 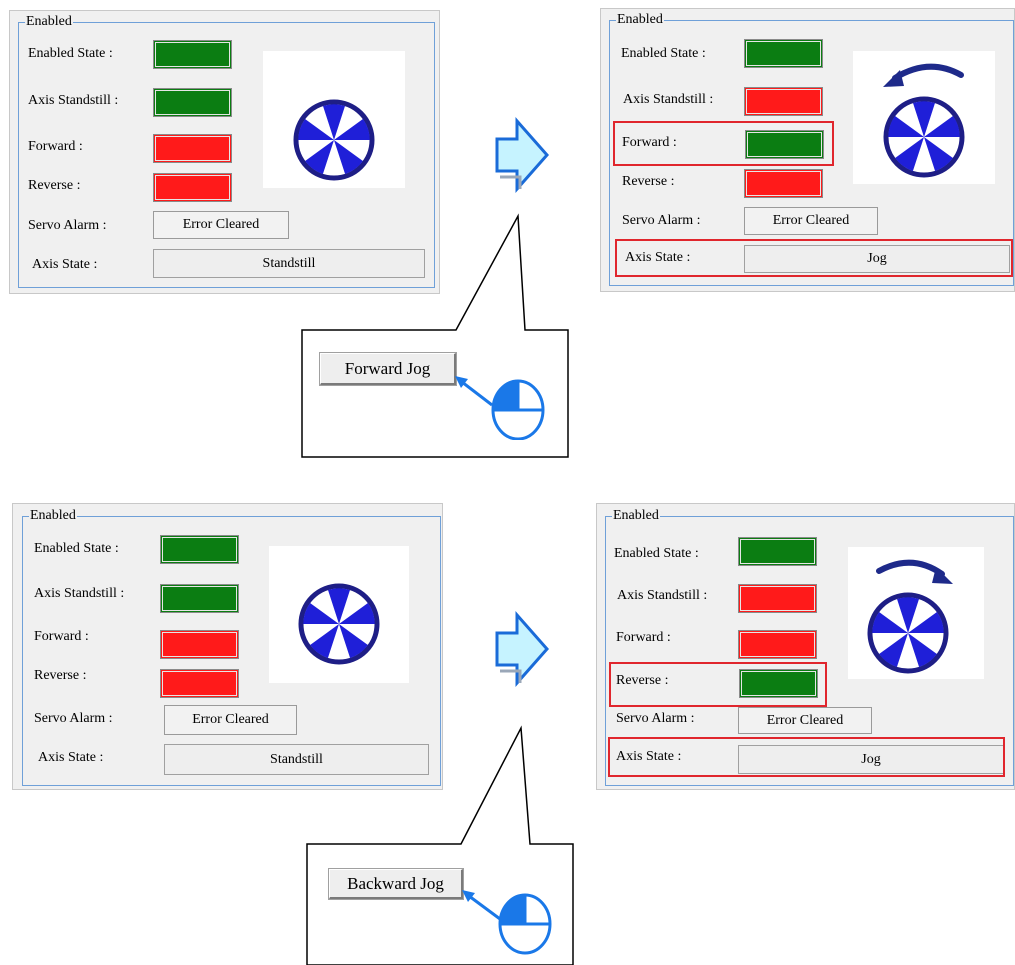 What do you see at coordinates (388, 369) in the screenshot?
I see `forward-jog-button: Forward Jog` at bounding box center [388, 369].